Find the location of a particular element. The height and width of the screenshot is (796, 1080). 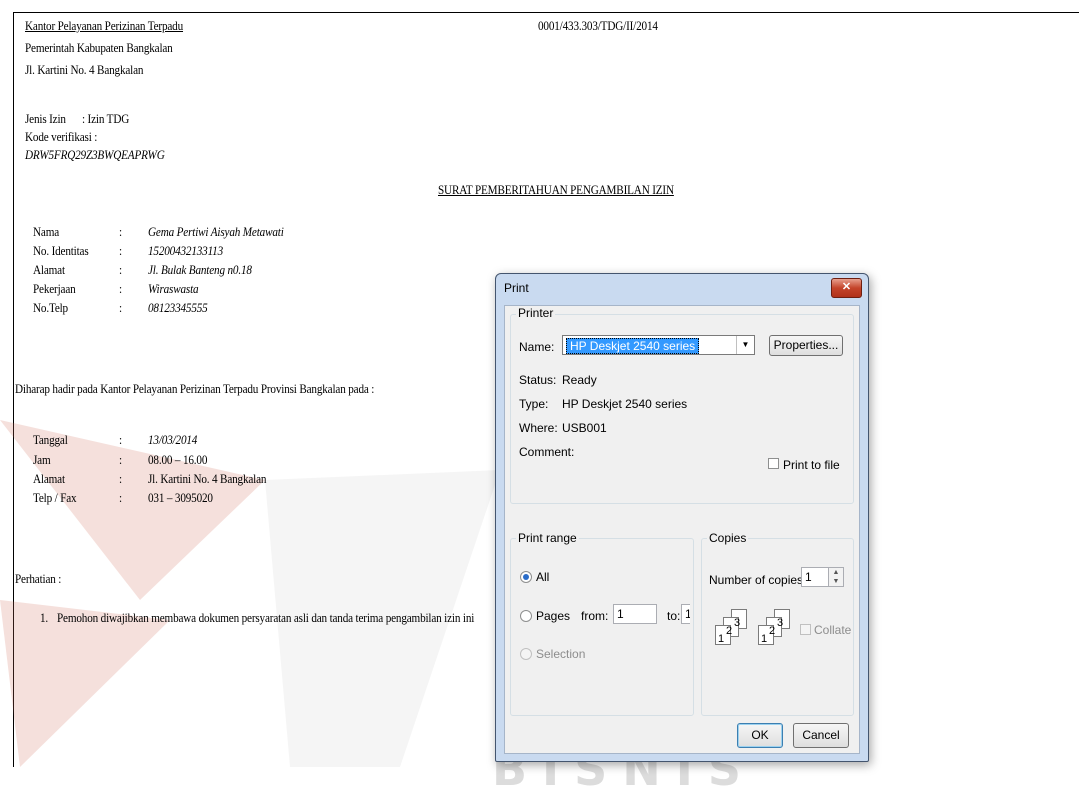

status-value: Ready is located at coordinates (579, 380).